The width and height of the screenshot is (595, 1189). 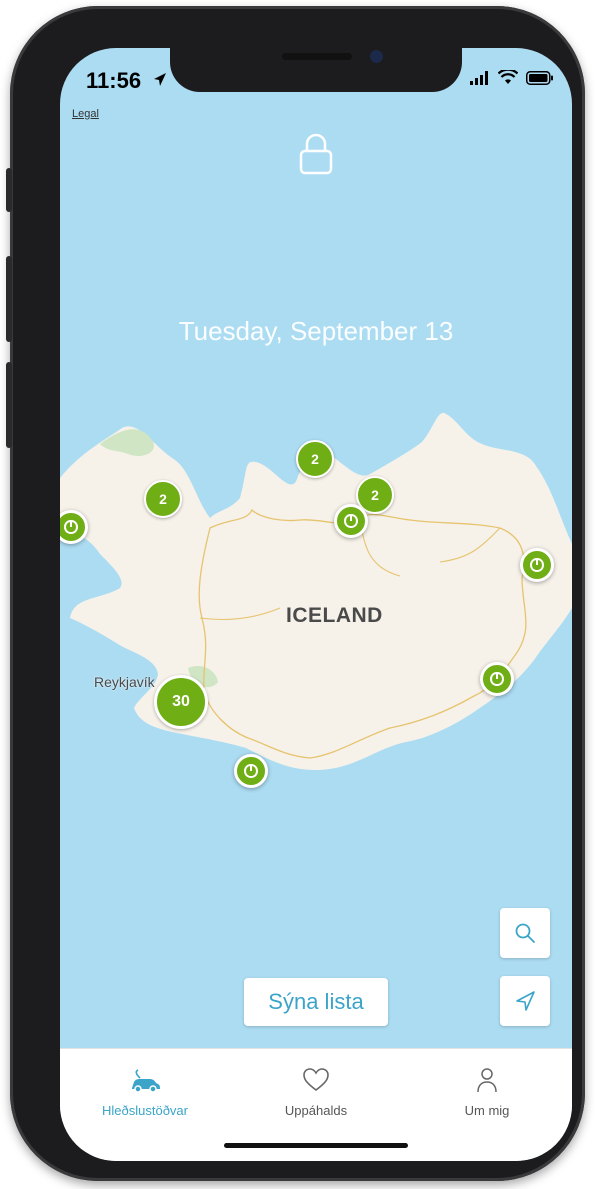 What do you see at coordinates (508, 77) in the screenshot?
I see `wifi-icon` at bounding box center [508, 77].